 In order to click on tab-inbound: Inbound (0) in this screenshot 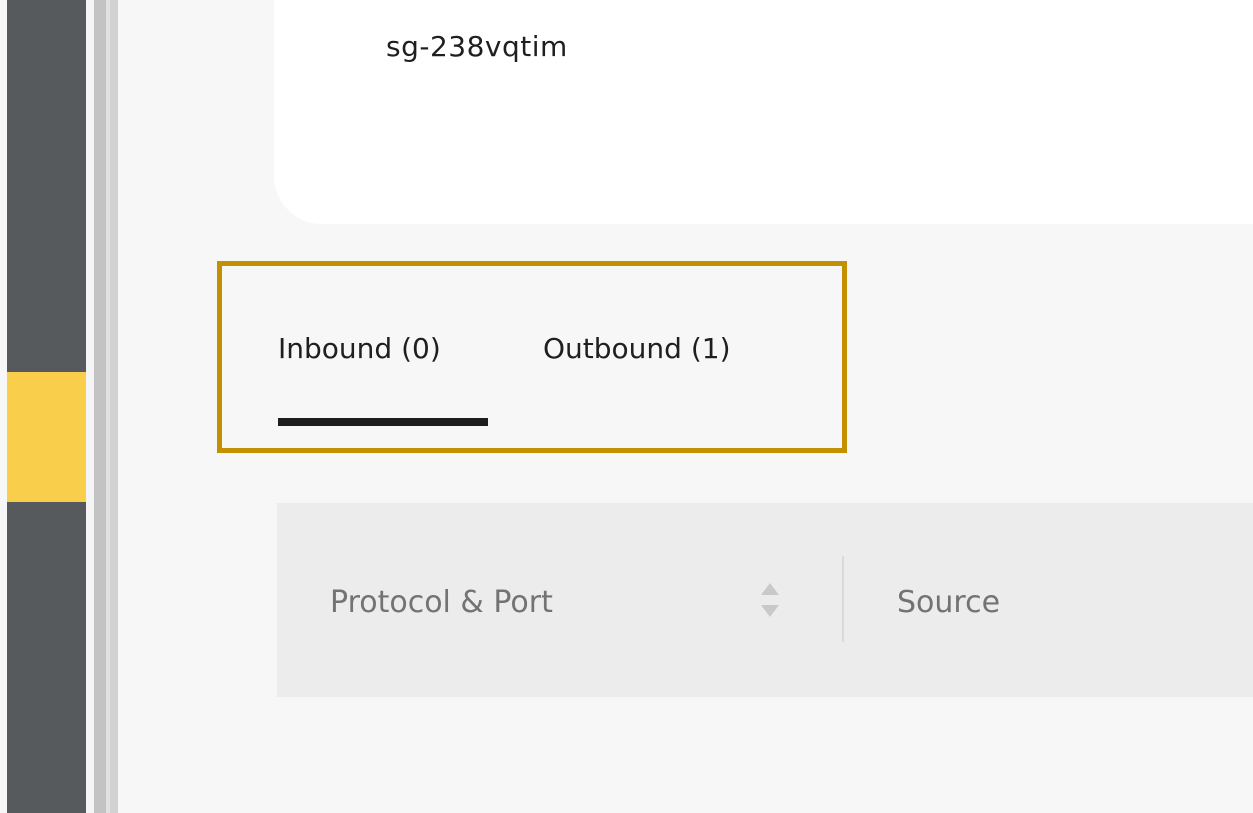, I will do `click(359, 348)`.